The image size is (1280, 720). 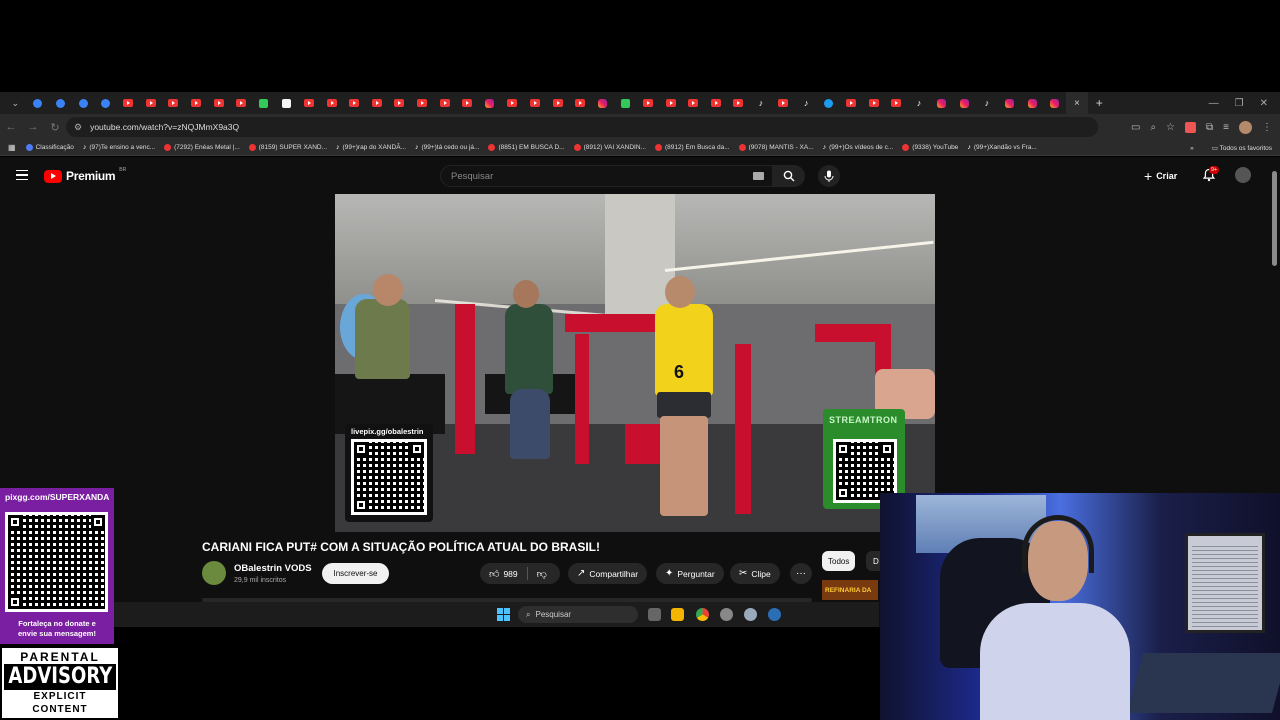 What do you see at coordinates (690, 573) in the screenshot?
I see `ask-button: ✦ Perguntar` at bounding box center [690, 573].